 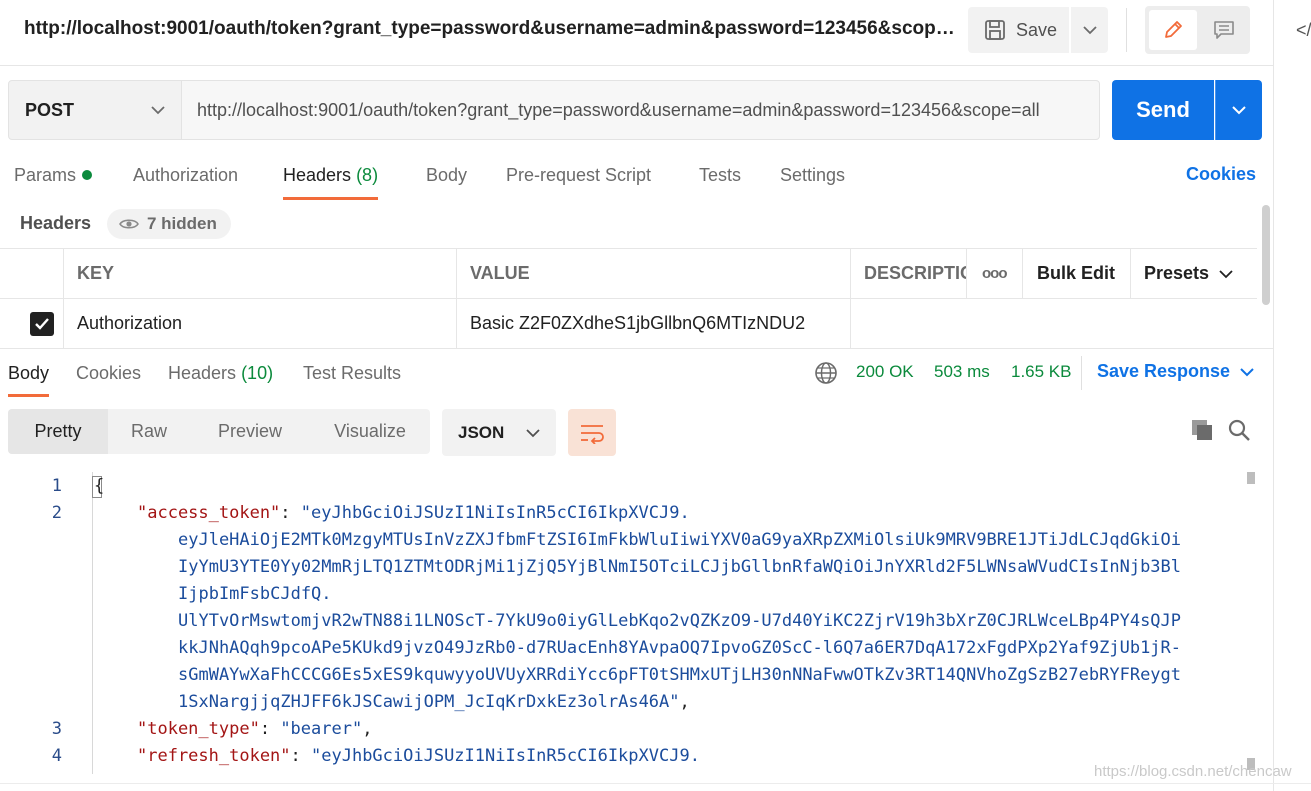 What do you see at coordinates (962, 372) in the screenshot?
I see `response-time: 503 ms` at bounding box center [962, 372].